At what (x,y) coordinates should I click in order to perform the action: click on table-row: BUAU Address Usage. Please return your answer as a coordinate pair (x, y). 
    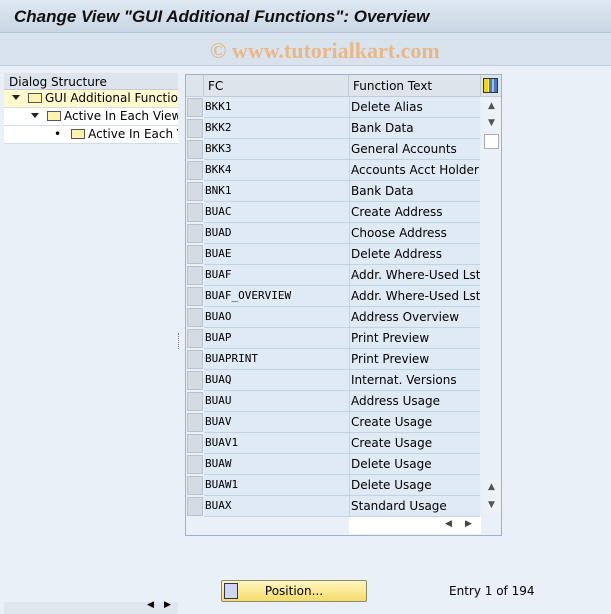
    Looking at the image, I should click on (333, 401).